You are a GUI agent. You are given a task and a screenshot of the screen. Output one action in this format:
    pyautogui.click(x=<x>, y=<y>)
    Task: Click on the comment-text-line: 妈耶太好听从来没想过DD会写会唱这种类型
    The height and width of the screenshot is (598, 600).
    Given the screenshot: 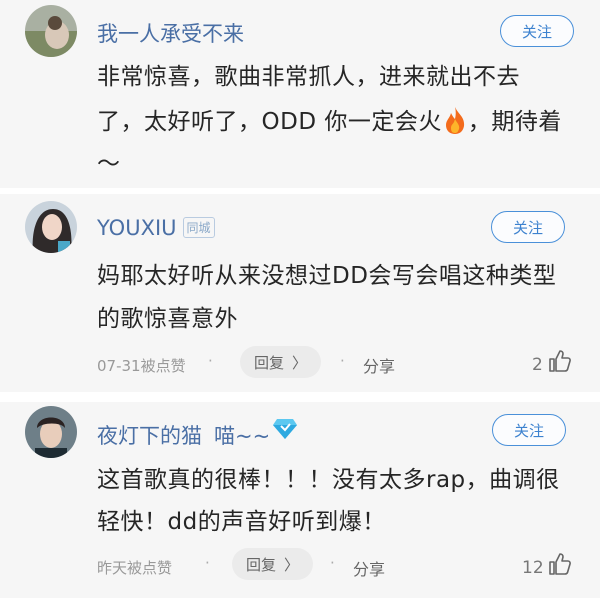 What is the action you would take?
    pyautogui.click(x=327, y=276)
    